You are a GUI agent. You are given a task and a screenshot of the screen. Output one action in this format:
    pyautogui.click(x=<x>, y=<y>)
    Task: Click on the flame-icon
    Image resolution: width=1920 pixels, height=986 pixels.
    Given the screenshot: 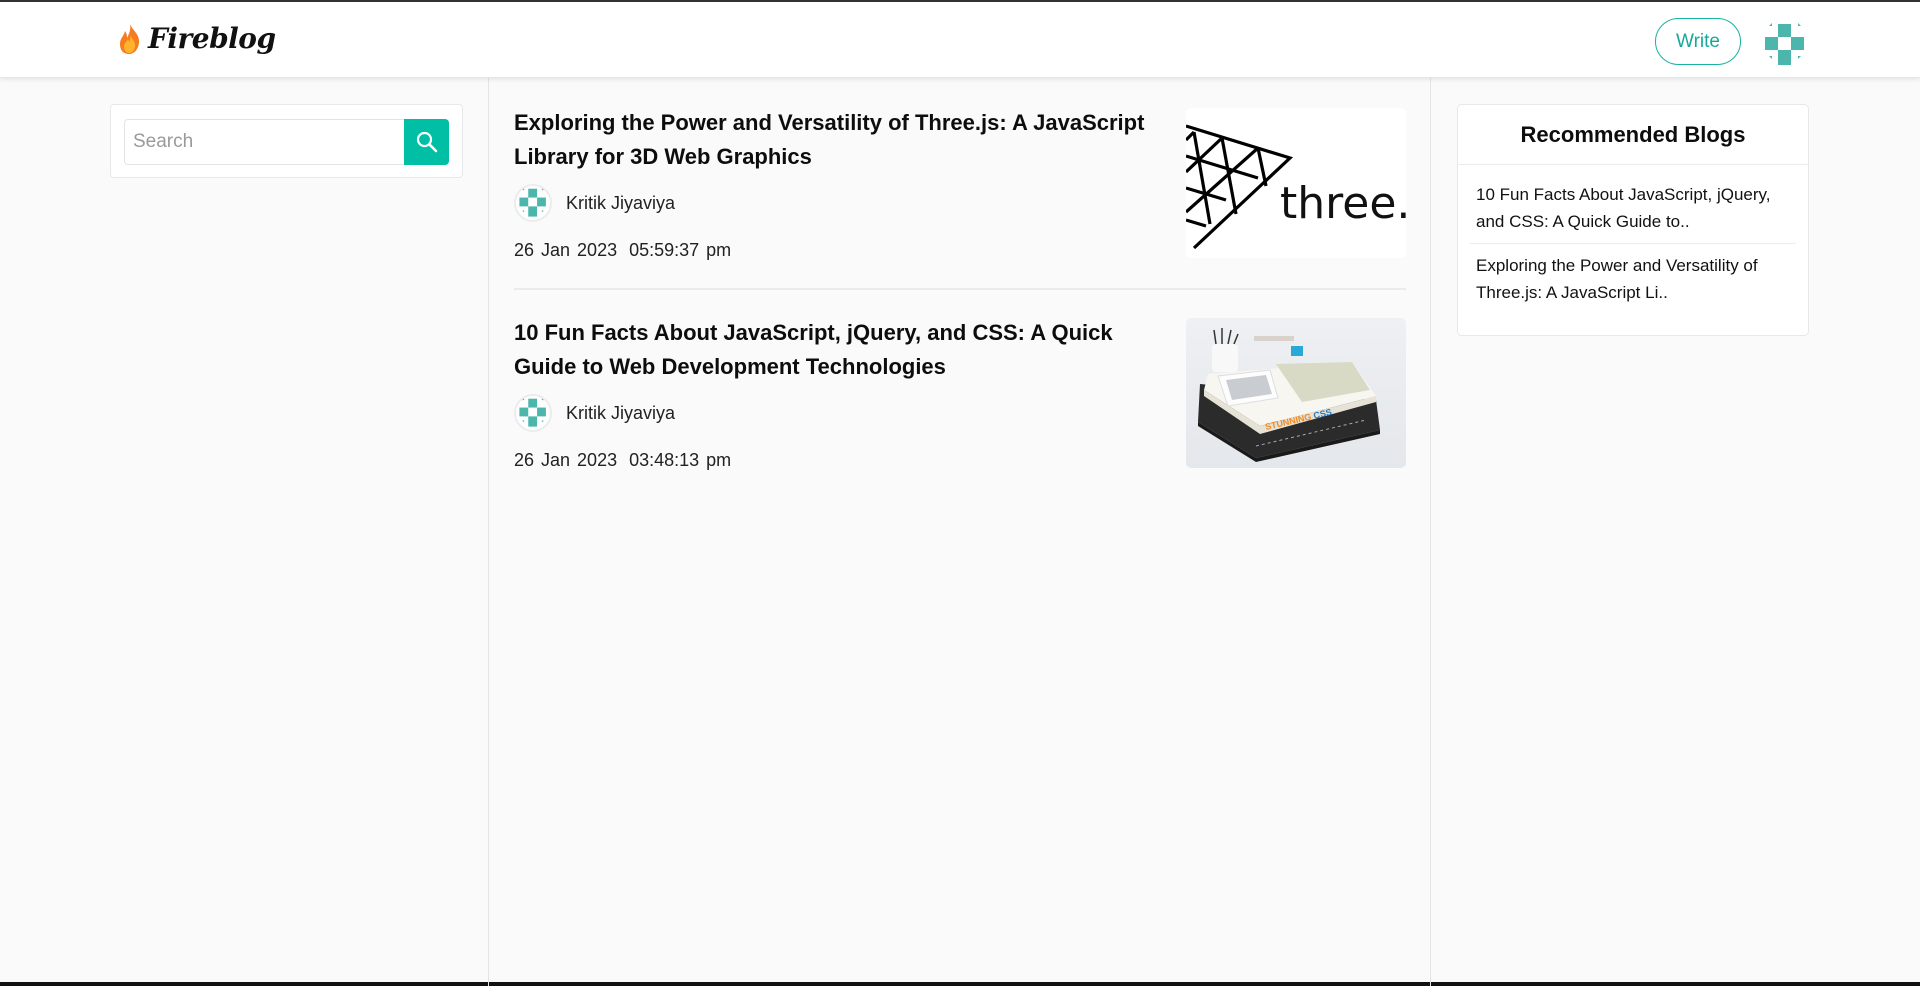 What is the action you would take?
    pyautogui.click(x=130, y=38)
    